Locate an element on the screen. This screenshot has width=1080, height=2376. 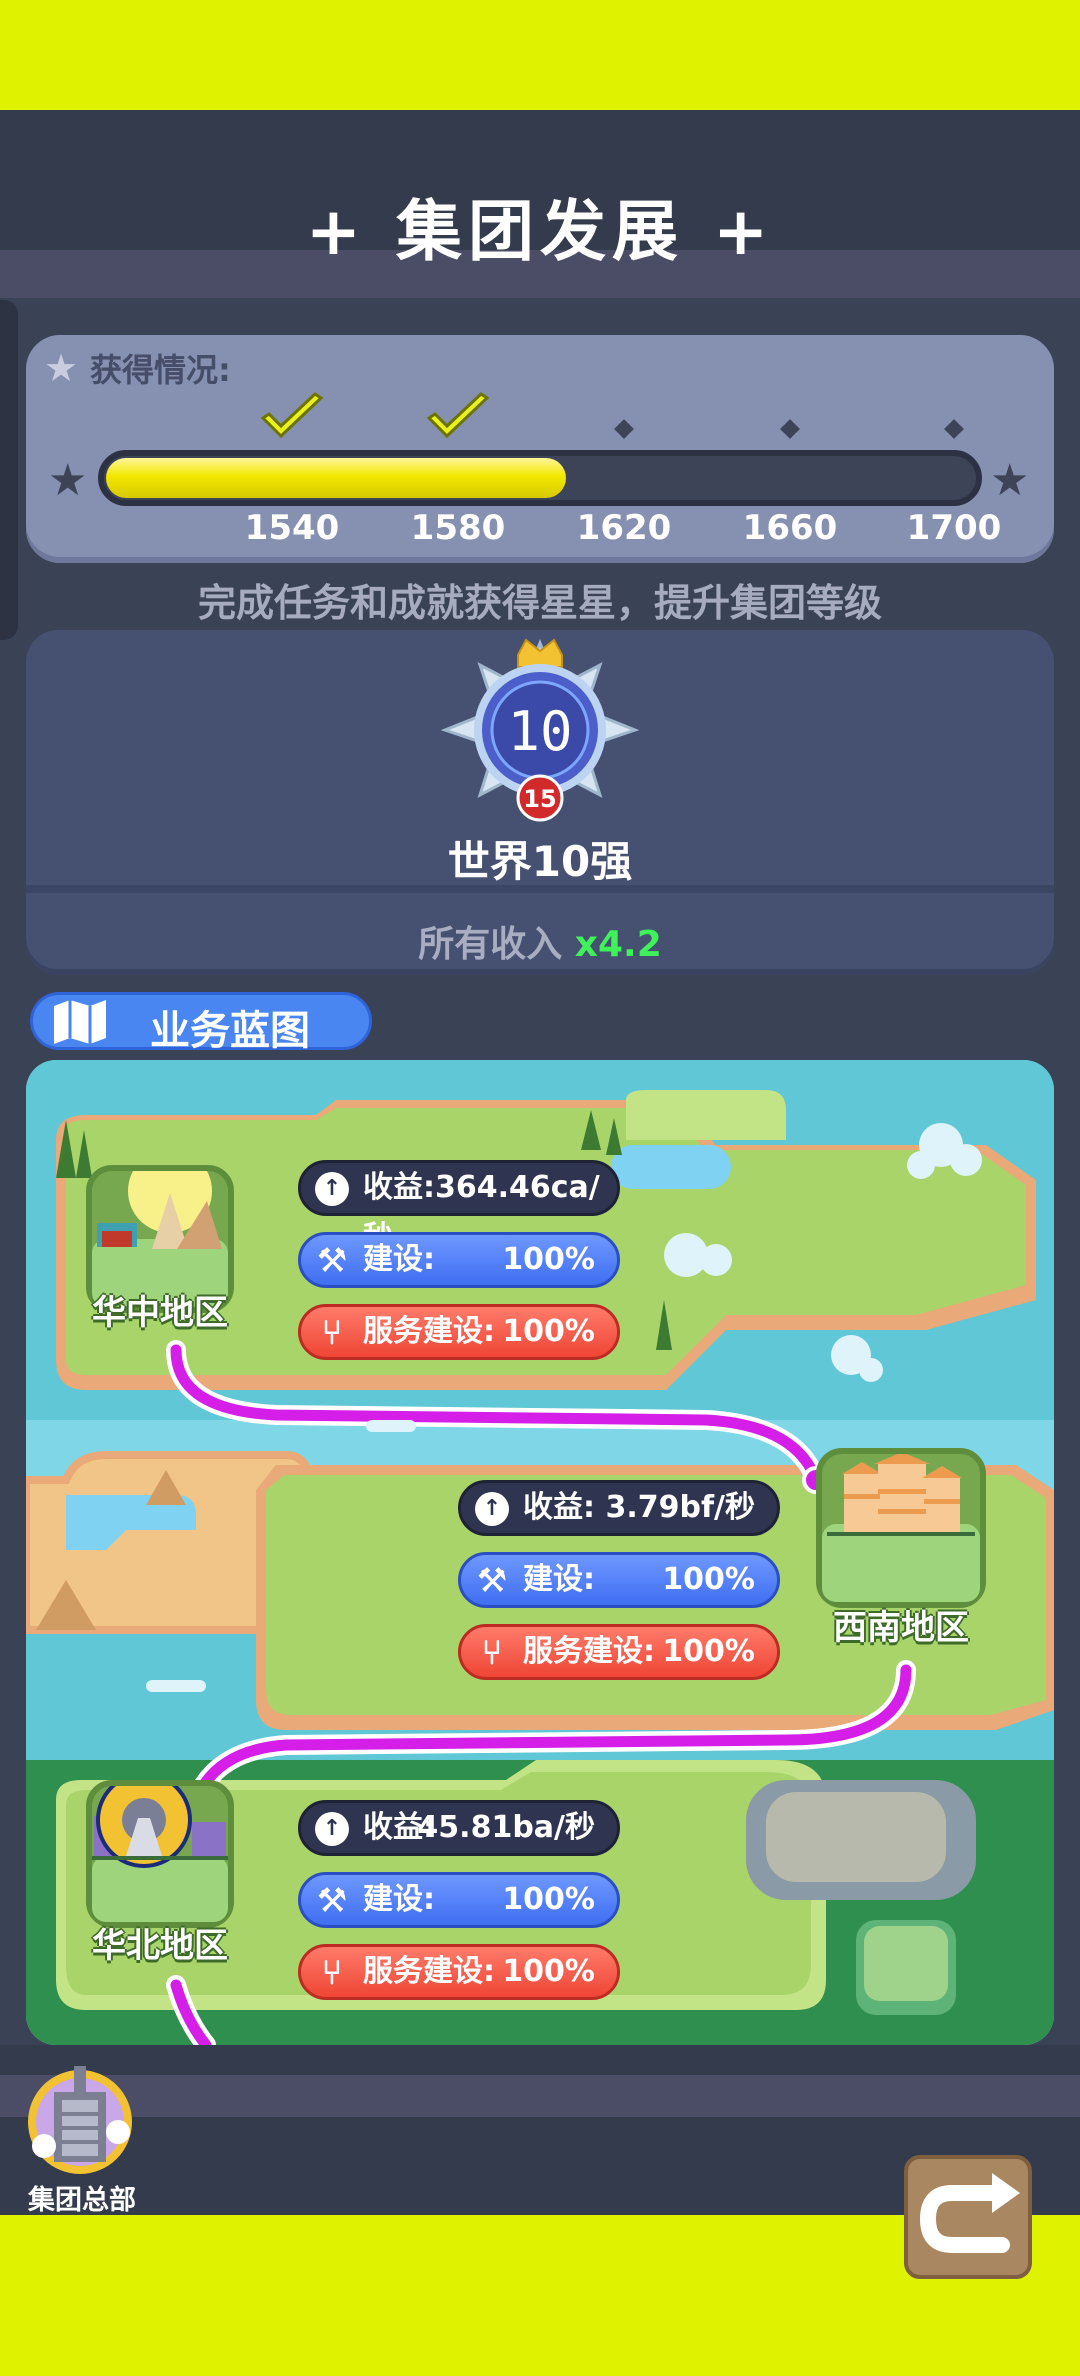
income-multiplier: x4.2 is located at coordinates (618, 944).